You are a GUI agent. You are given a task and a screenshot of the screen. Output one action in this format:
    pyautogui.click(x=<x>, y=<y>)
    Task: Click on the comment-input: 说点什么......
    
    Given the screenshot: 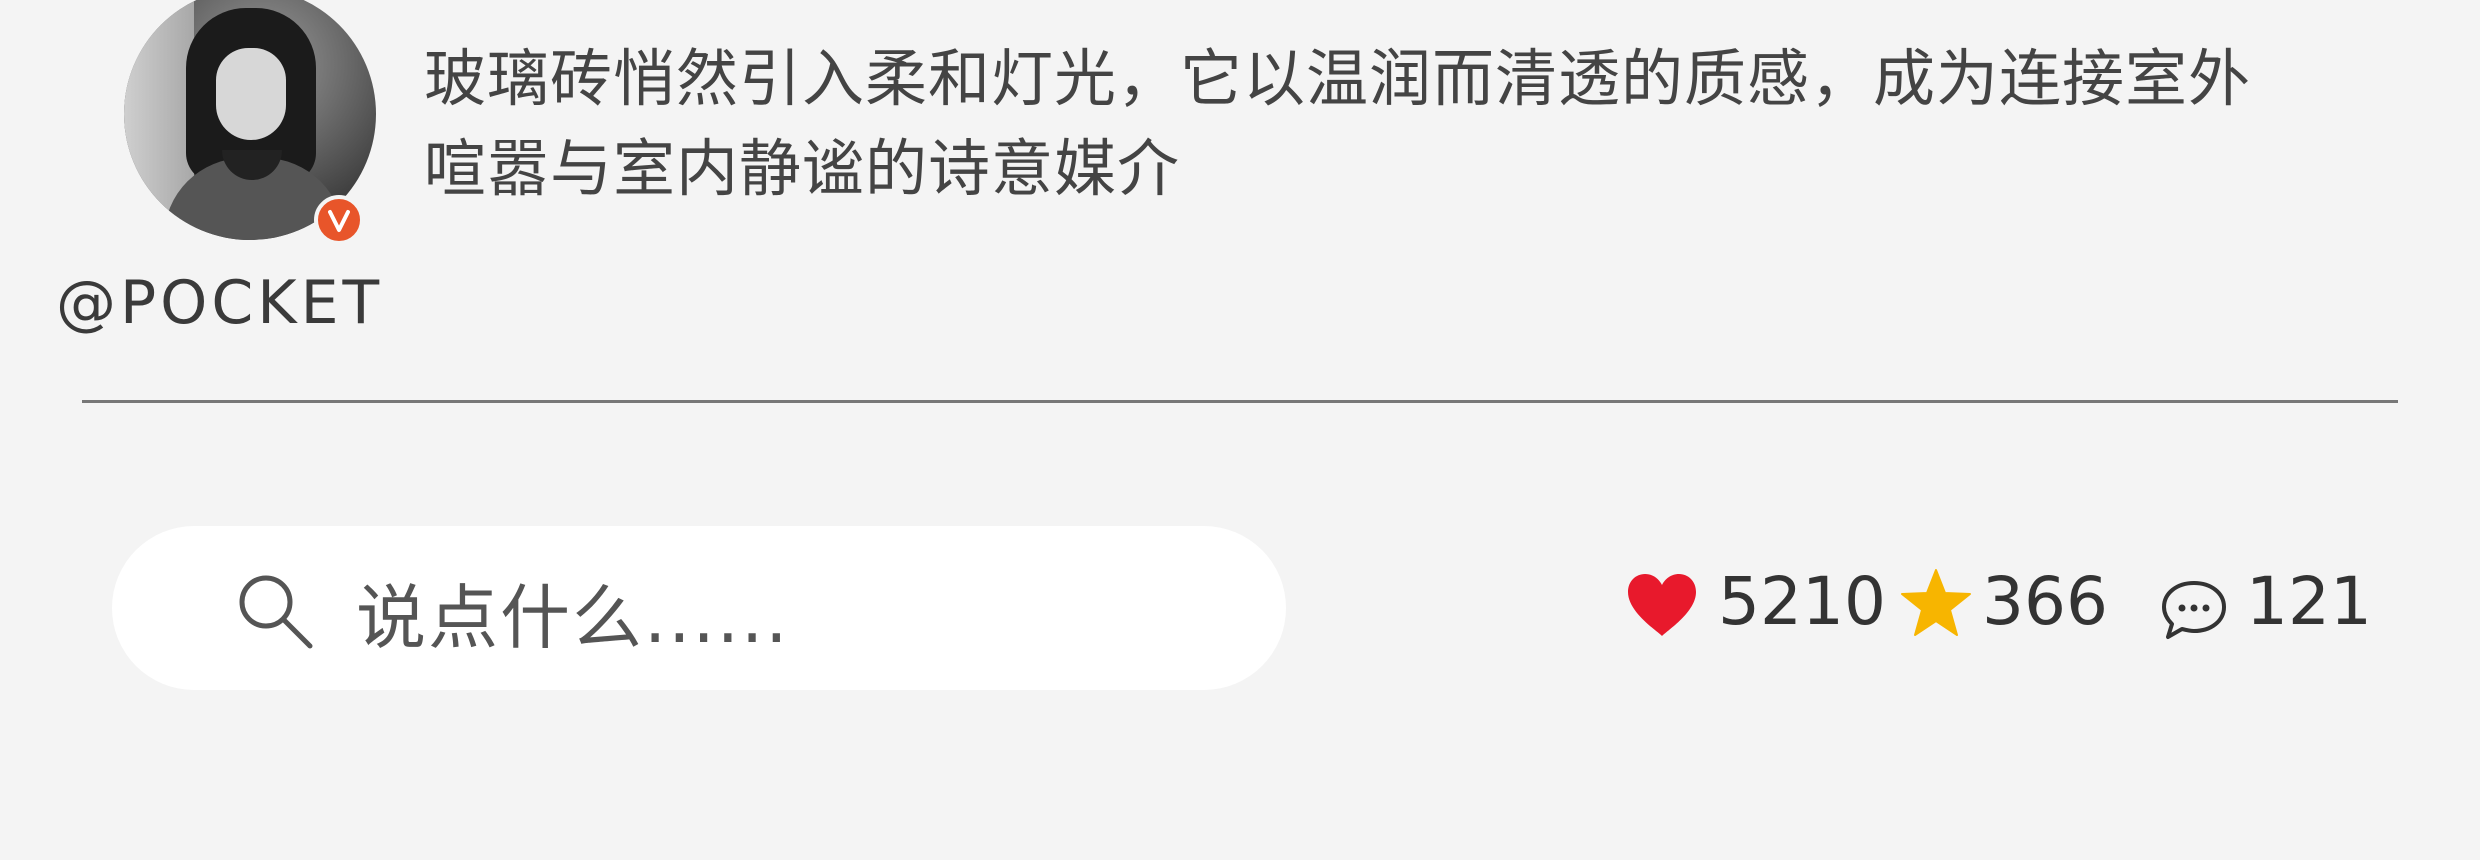 What is the action you would take?
    pyautogui.click(x=699, y=608)
    